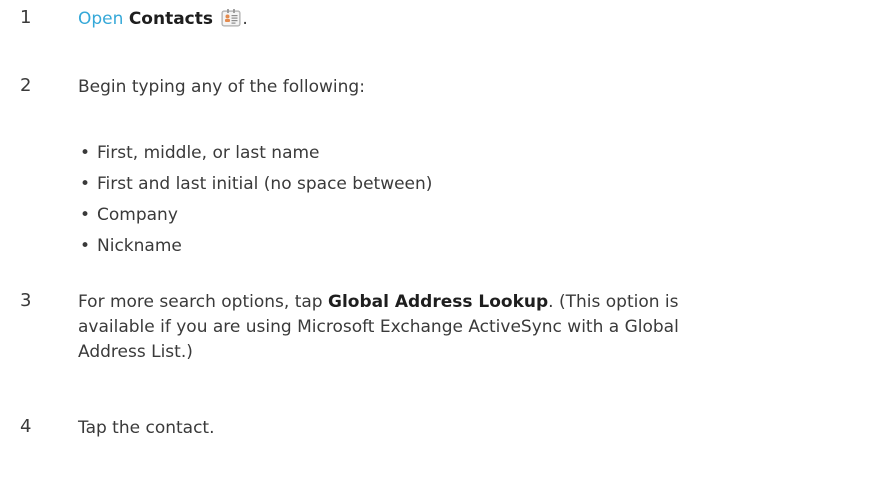 Image resolution: width=875 pixels, height=477 pixels. I want to click on step-number: 2, so click(26, 85).